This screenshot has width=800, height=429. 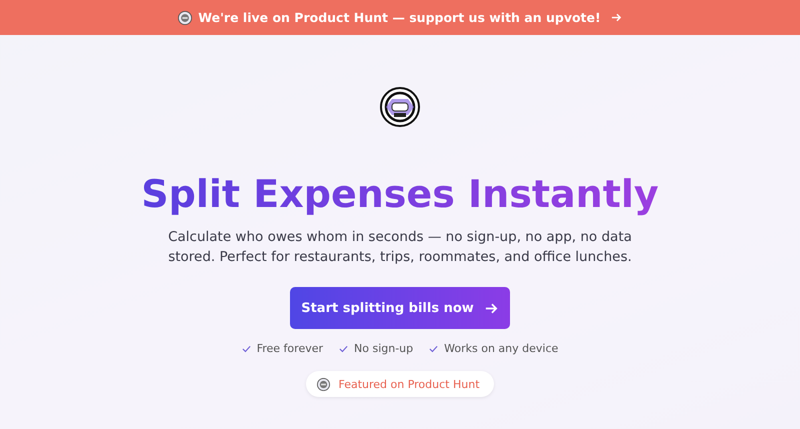 What do you see at coordinates (384, 348) in the screenshot?
I see `feature-label: No sign-up` at bounding box center [384, 348].